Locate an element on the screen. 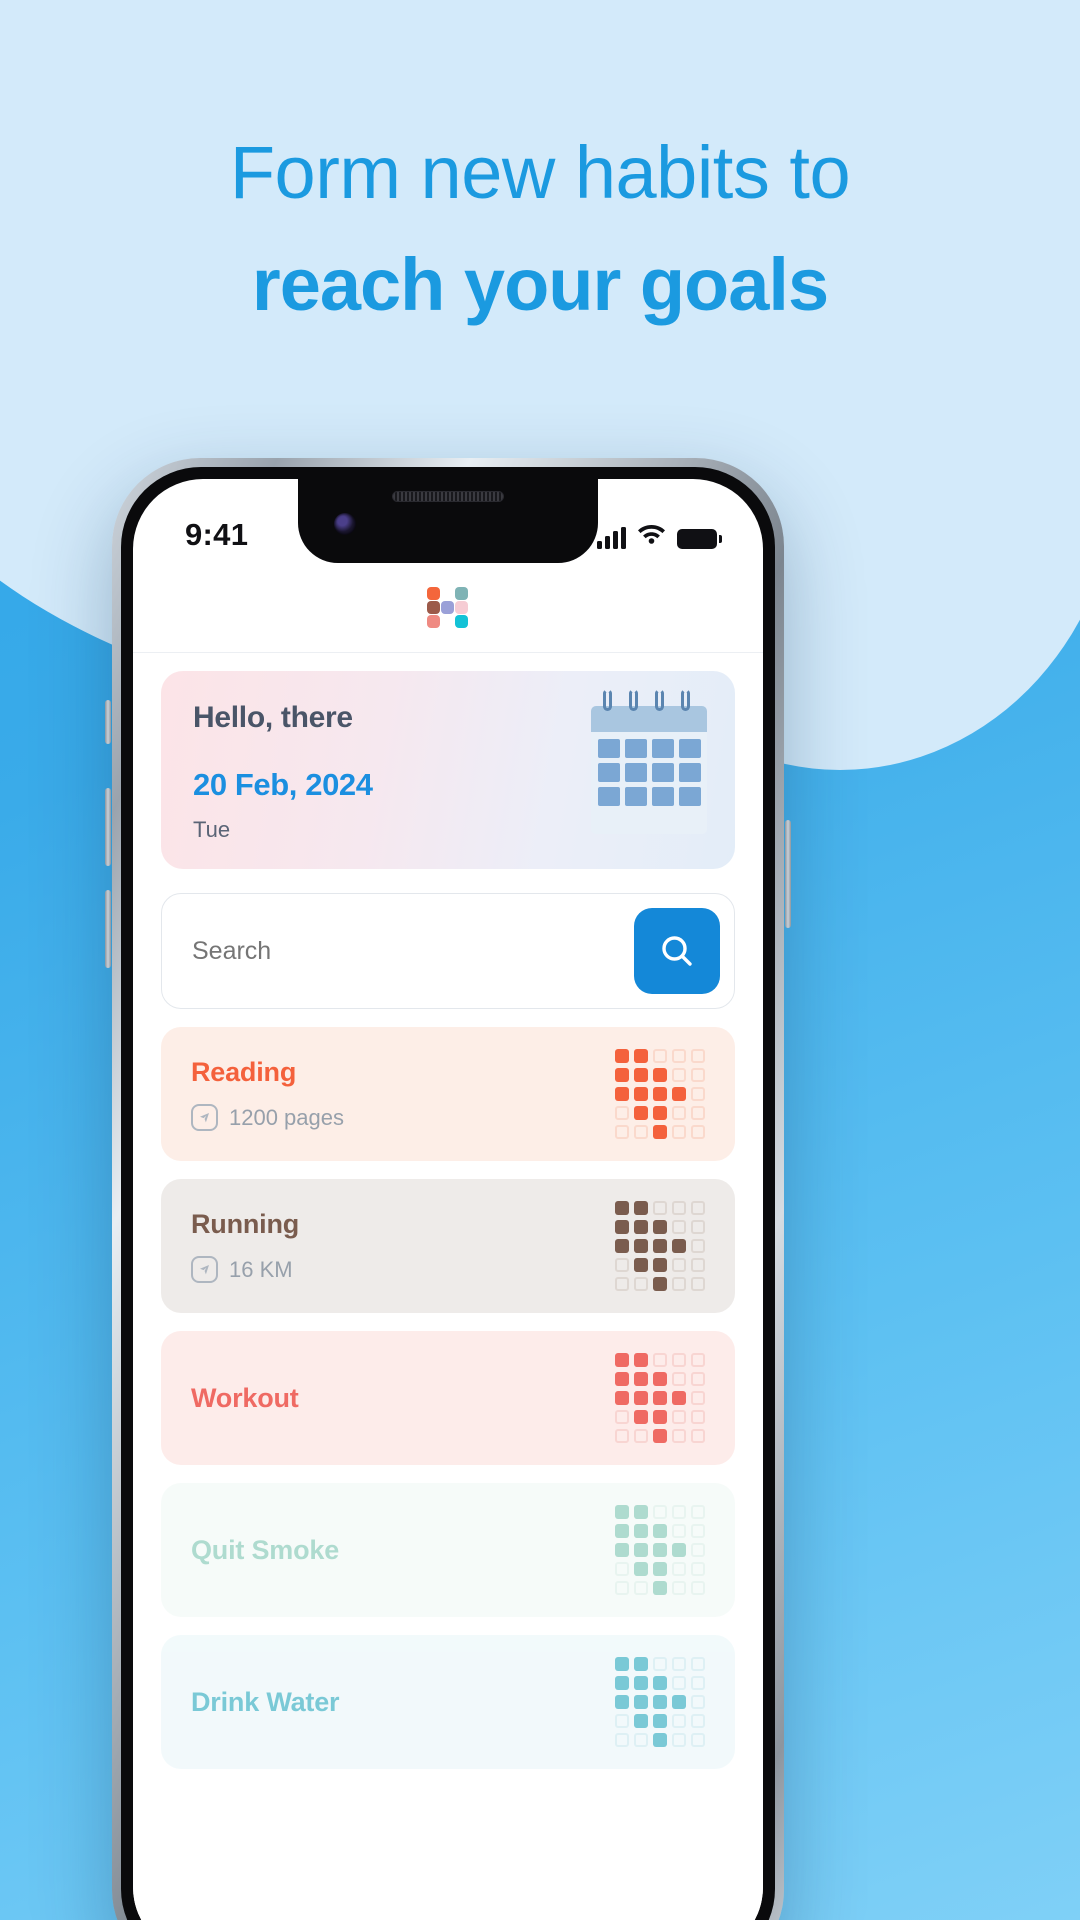  silent-switch is located at coordinates (108, 722).